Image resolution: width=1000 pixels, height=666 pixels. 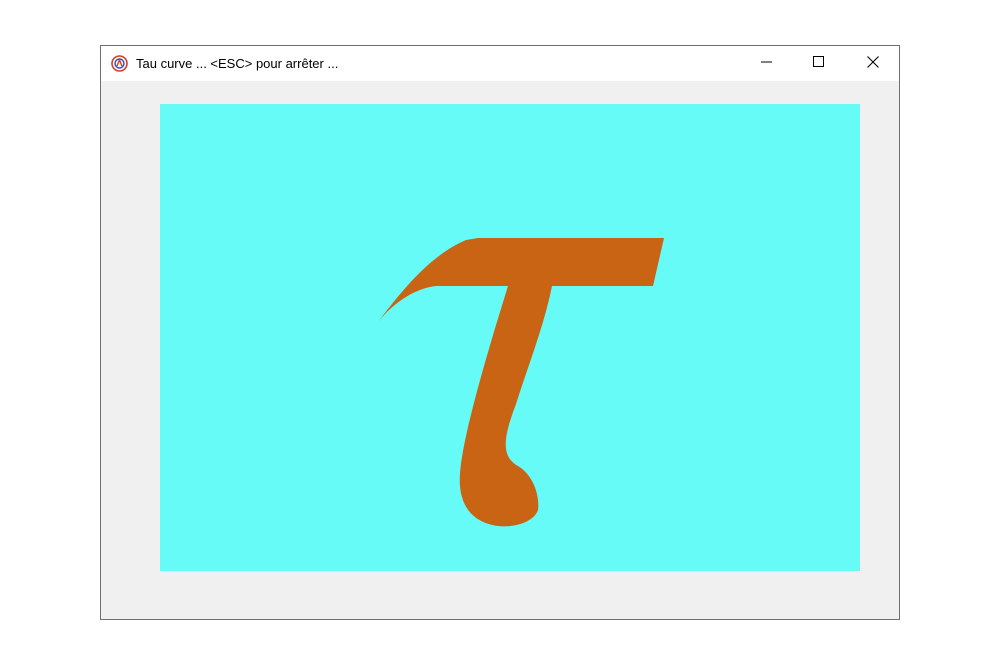 I want to click on tau-curve-drawing, so click(x=521, y=382).